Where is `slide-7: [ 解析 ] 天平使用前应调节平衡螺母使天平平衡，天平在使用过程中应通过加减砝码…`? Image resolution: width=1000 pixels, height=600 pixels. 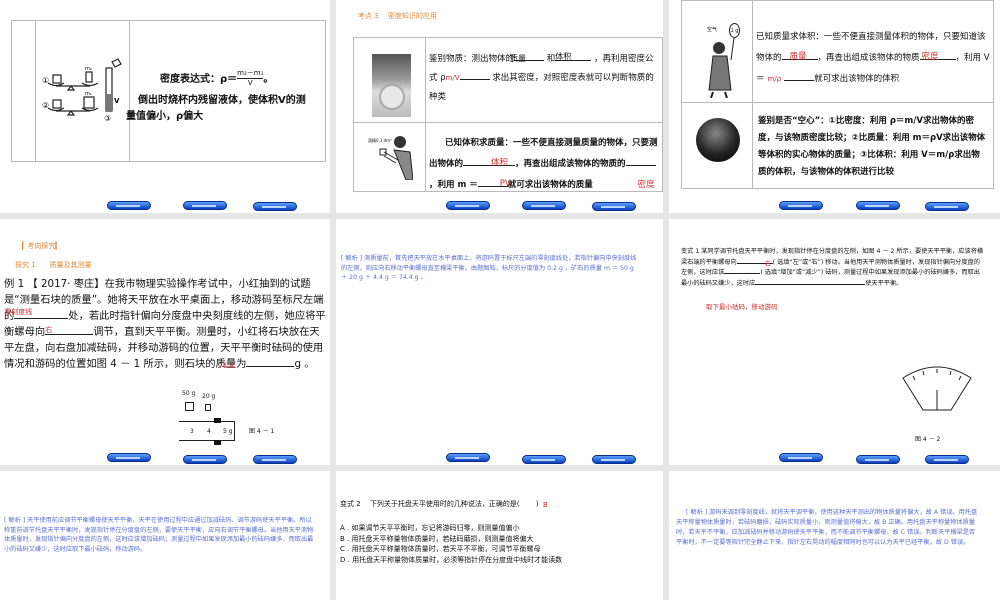 slide-7: [ 解析 ] 天平使用前应调节平衡螺母使天平平衡，天平在使用过程中应通过加减砝码… is located at coordinates (165, 535).